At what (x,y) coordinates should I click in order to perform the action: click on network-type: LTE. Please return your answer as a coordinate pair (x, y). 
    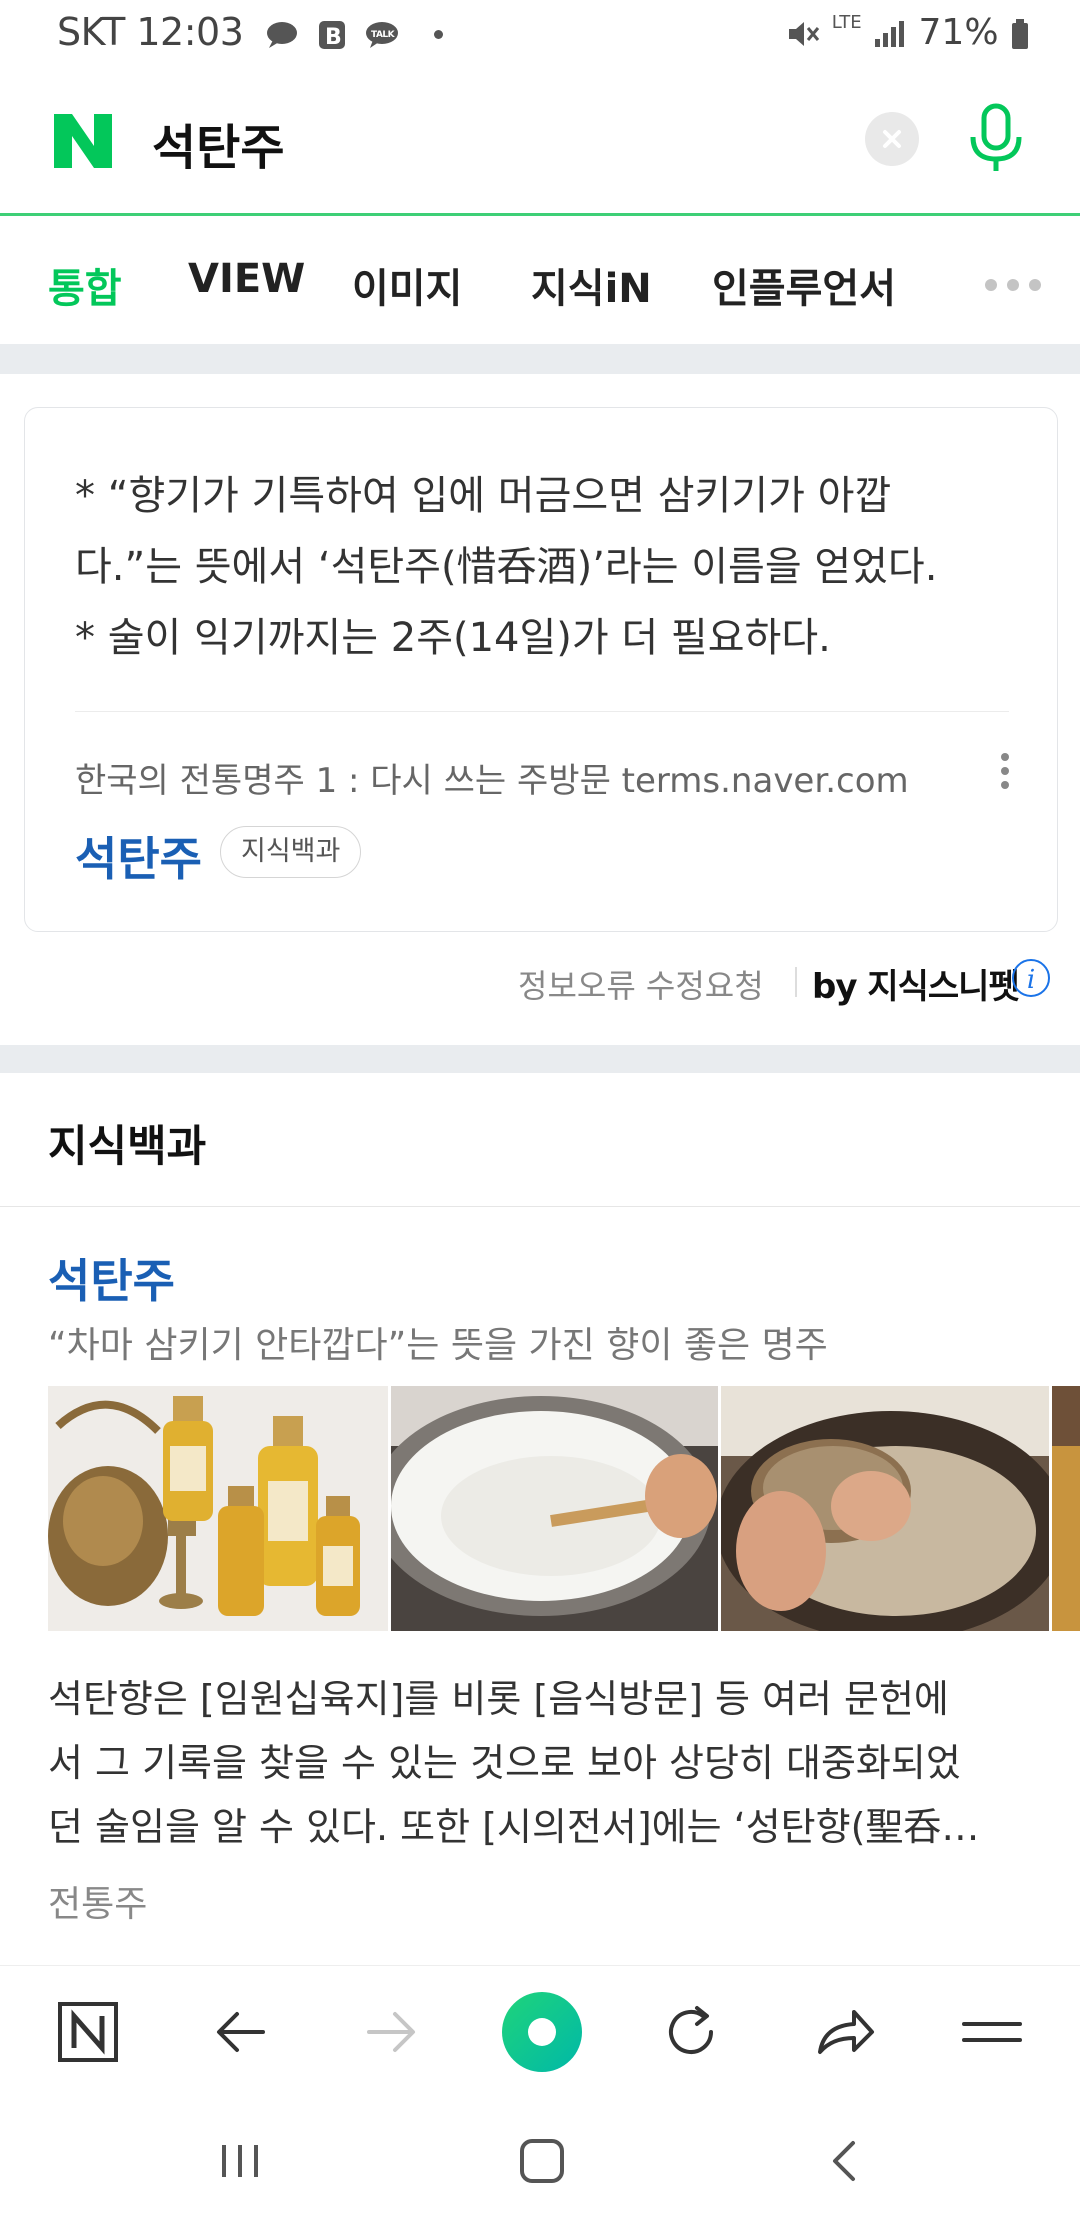
    Looking at the image, I should click on (846, 22).